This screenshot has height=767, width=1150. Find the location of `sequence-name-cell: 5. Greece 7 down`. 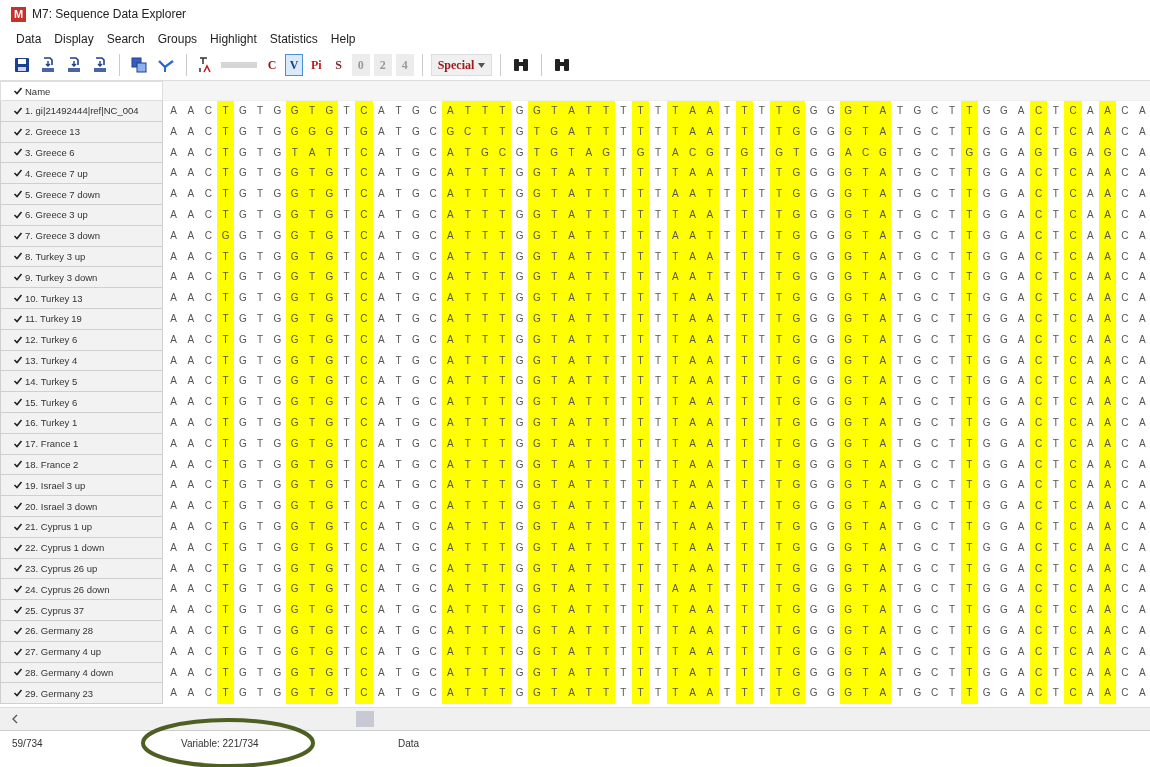

sequence-name-cell: 5. Greece 7 down is located at coordinates (81, 194).